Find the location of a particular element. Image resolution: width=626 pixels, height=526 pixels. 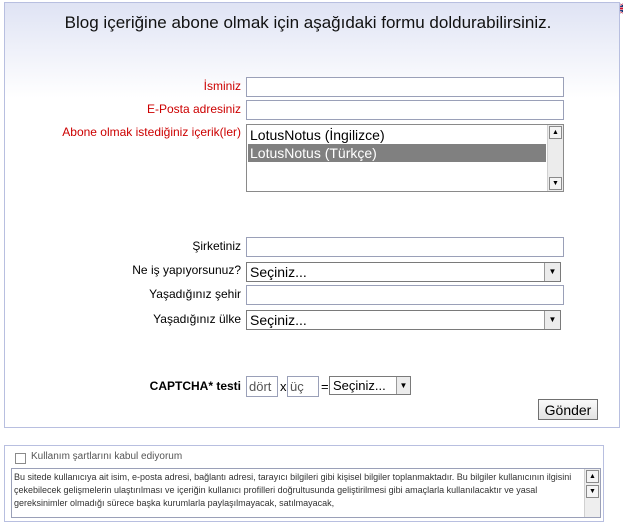

captcha-equals: = is located at coordinates (325, 386).